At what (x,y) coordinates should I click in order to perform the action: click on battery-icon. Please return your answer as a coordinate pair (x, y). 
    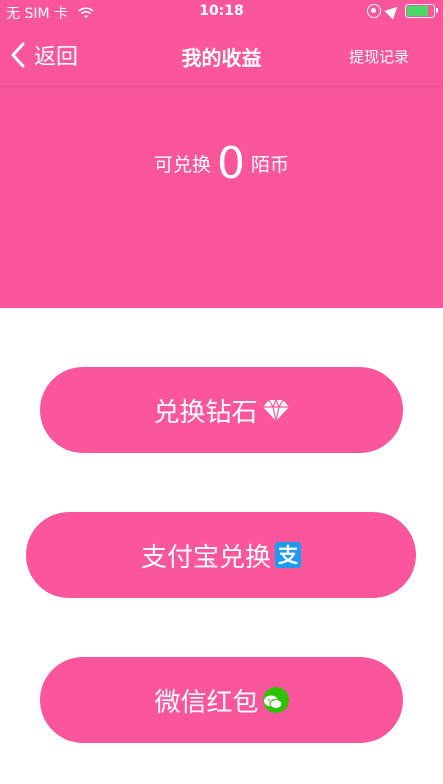
    Looking at the image, I should click on (421, 11).